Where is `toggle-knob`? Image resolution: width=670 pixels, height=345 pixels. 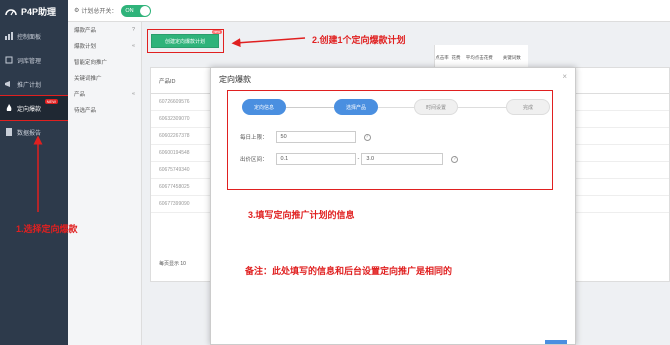
toggle-knob is located at coordinates (145, 10).